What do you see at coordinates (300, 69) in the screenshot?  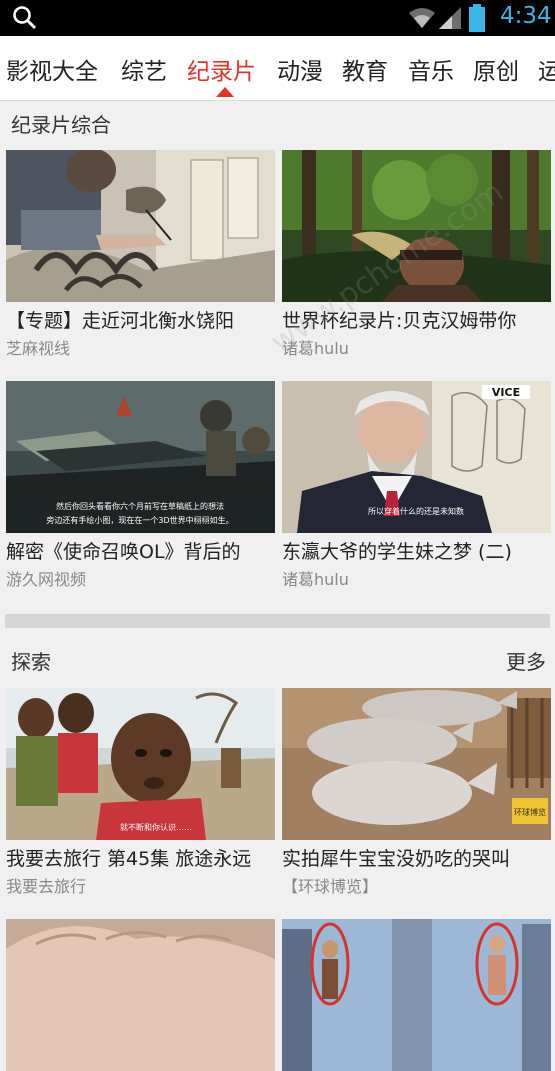 I see `tab-anime: 动漫` at bounding box center [300, 69].